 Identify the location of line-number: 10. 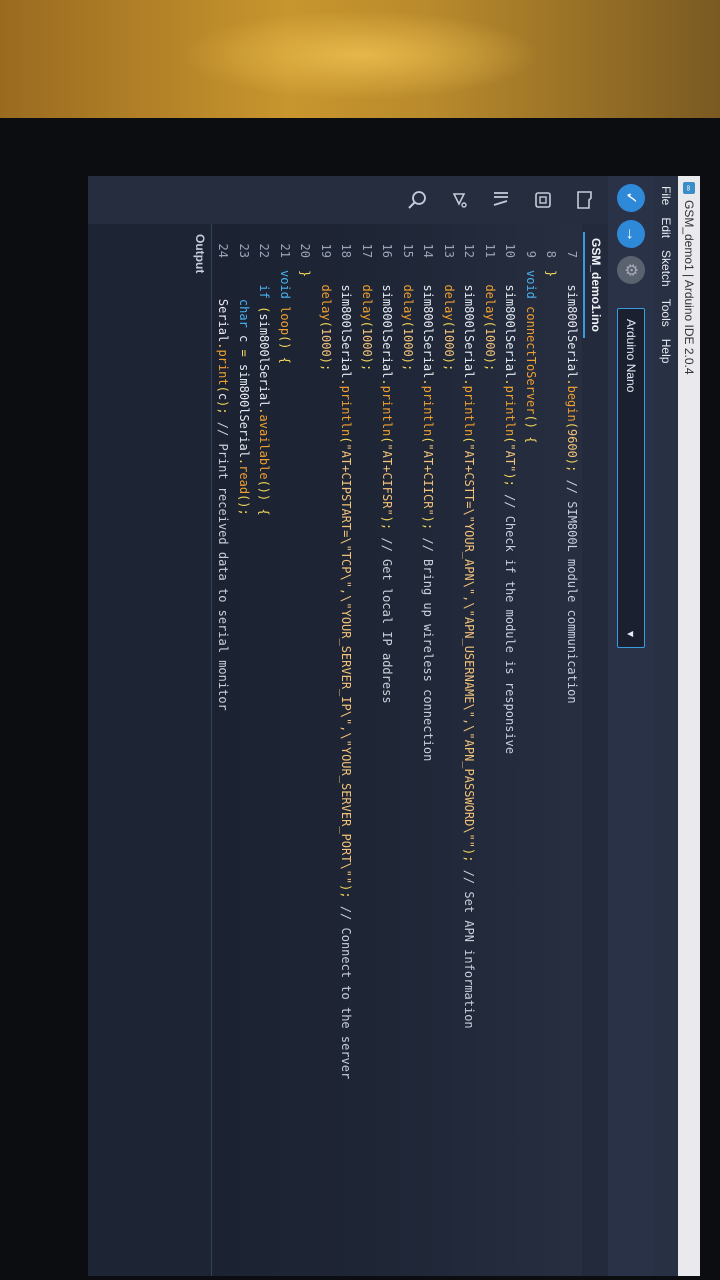
(510, 250).